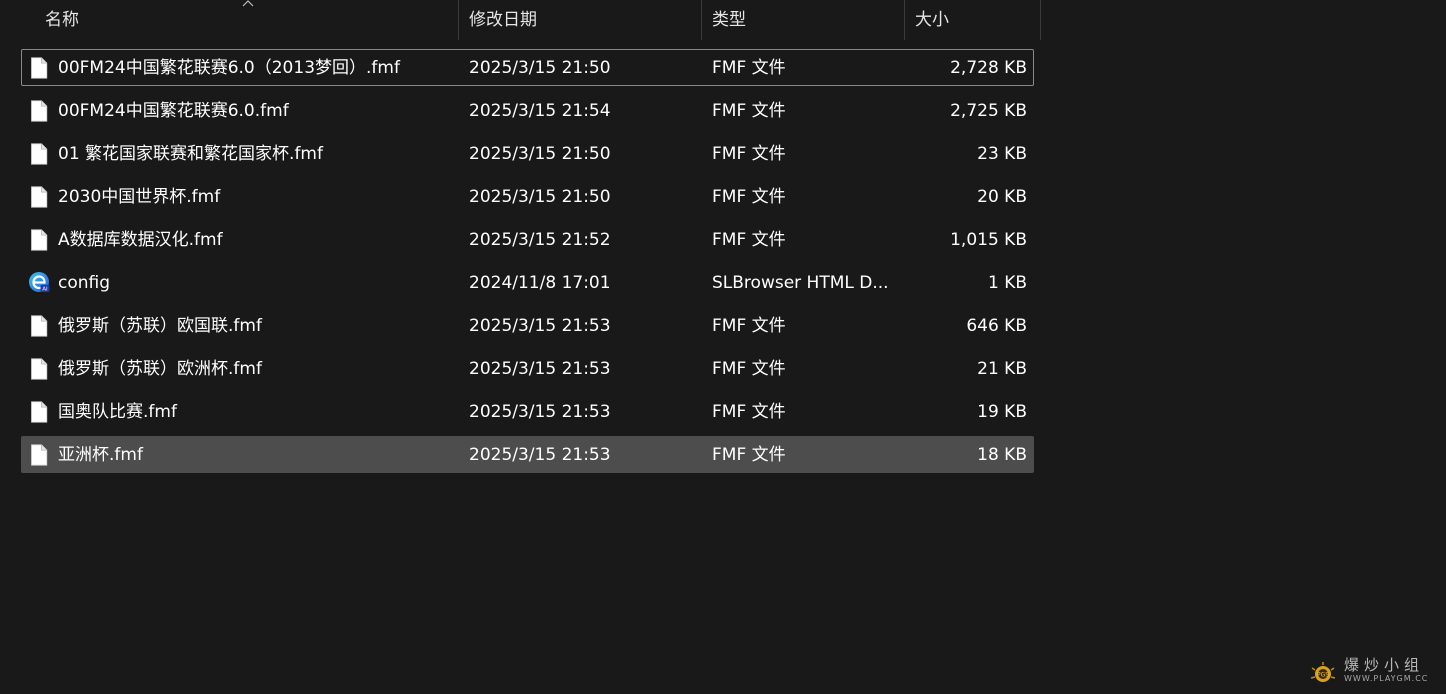 This screenshot has height=694, width=1446. What do you see at coordinates (988, 68) in the screenshot?
I see `file-size: 2,728 KB` at bounding box center [988, 68].